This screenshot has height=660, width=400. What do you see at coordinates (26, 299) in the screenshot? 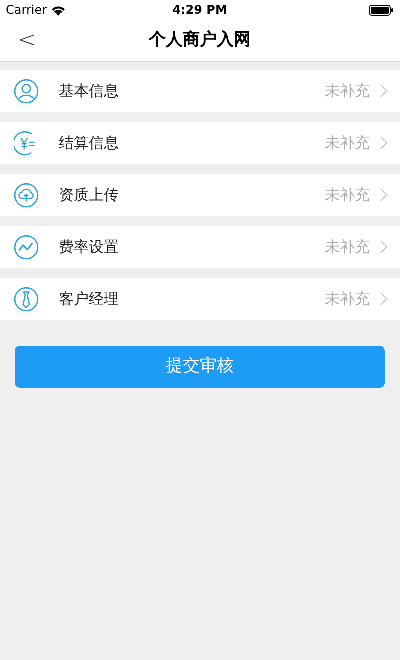
I see `tie-icon` at bounding box center [26, 299].